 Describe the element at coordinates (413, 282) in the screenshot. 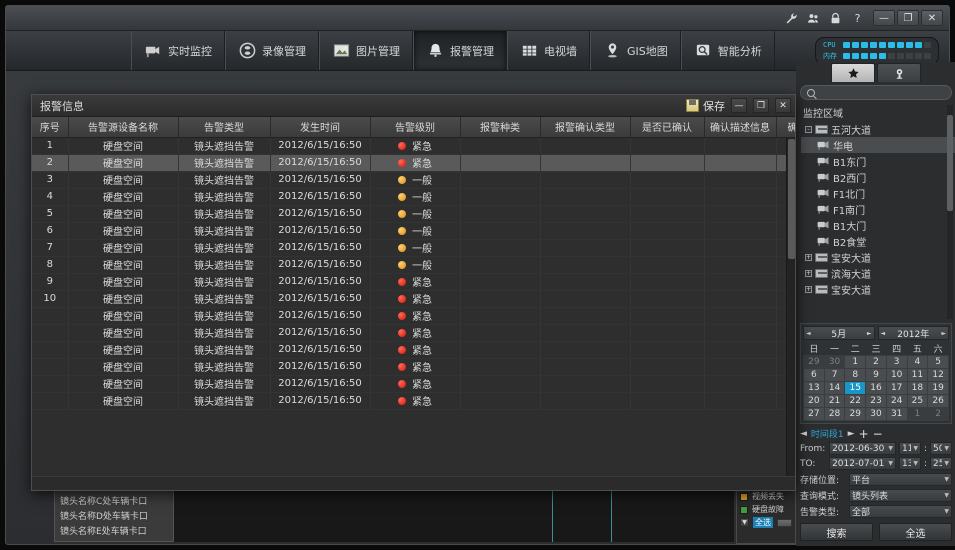

I see `table-row: 9 硬盘空间 镜头遮挡告警 2012/6/15/16:50 紧急` at that location.